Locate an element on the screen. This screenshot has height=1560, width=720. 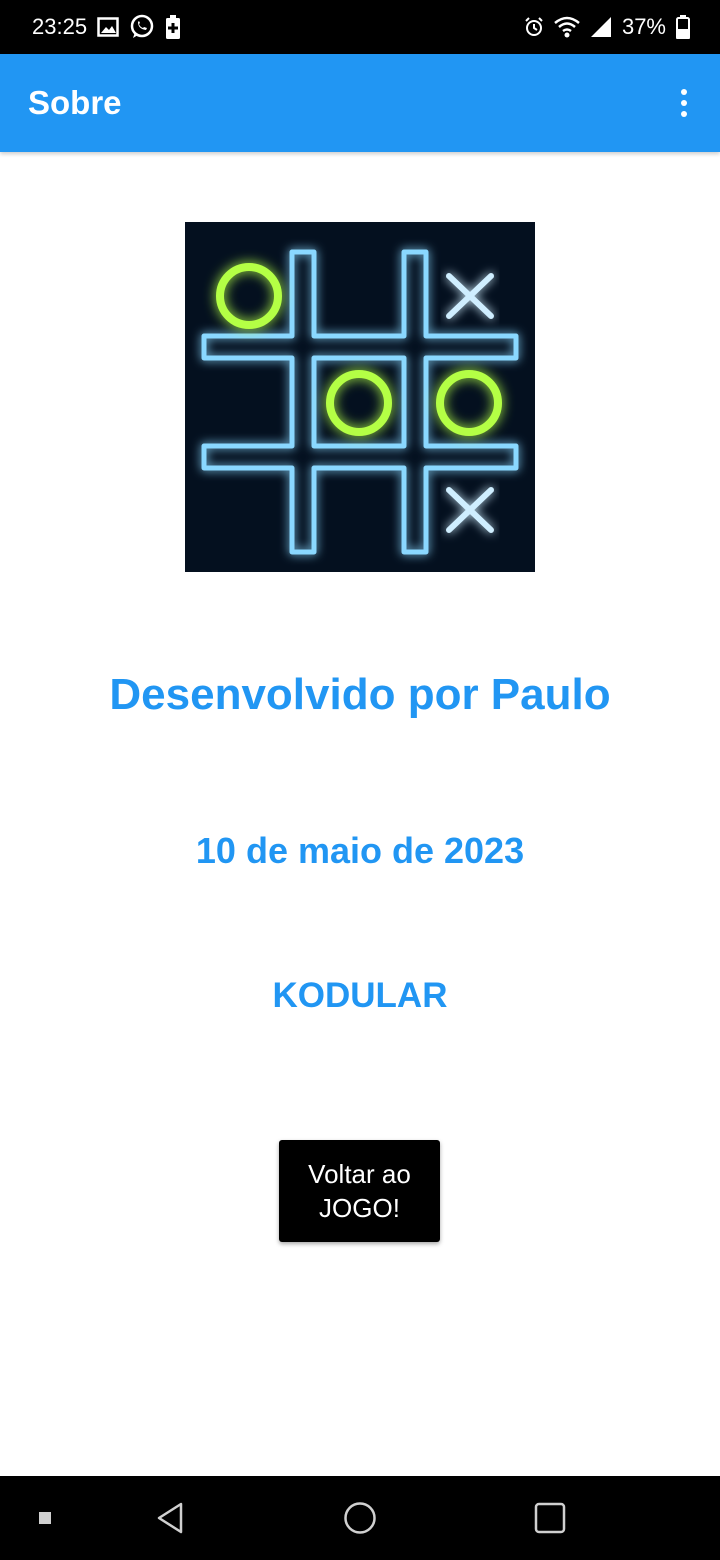
battery-percent: 37% is located at coordinates (643, 26).